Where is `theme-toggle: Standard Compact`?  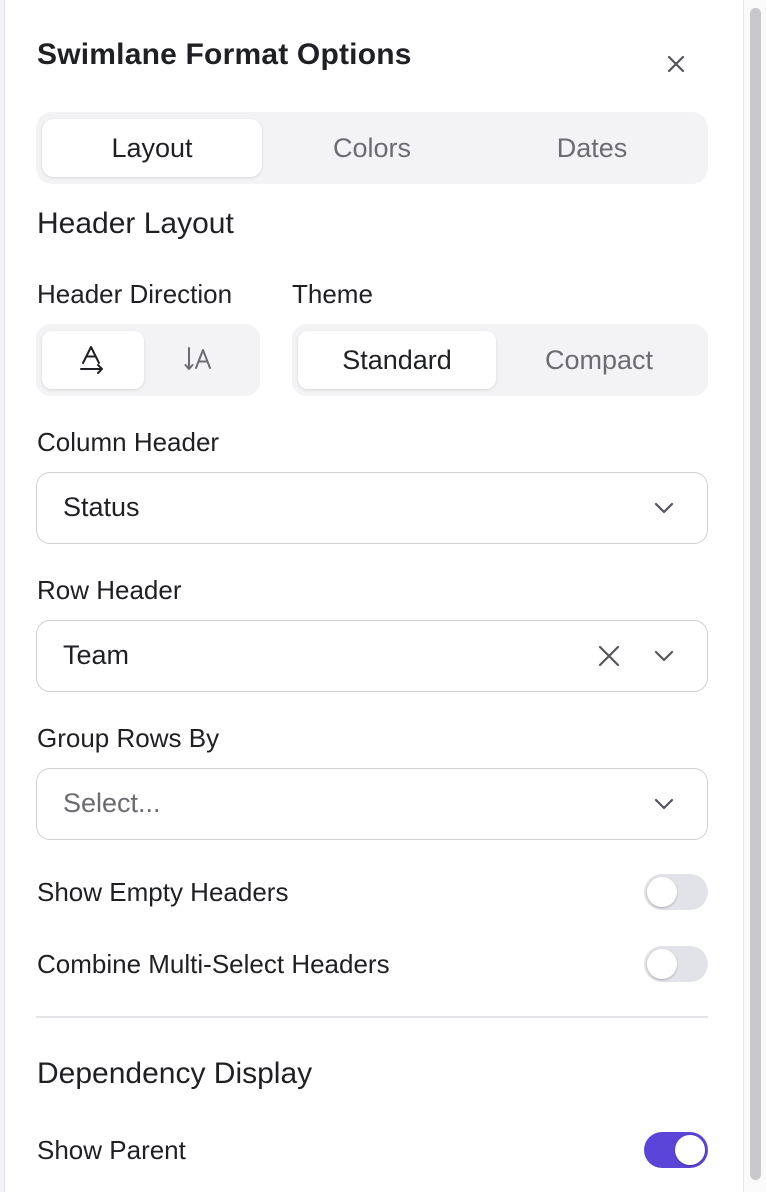
theme-toggle: Standard Compact is located at coordinates (500, 360).